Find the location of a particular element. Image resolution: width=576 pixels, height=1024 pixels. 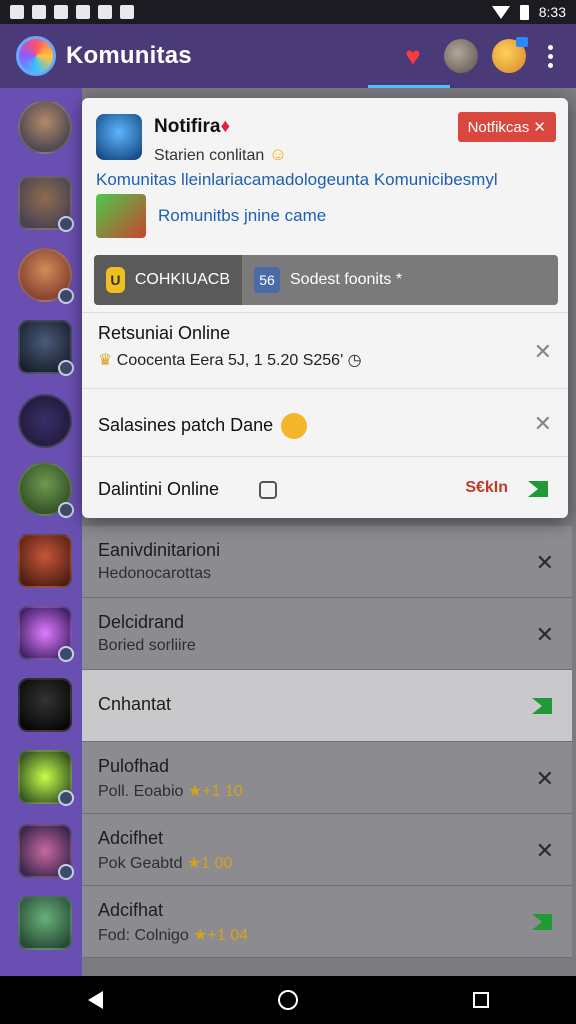

list-item-title: Adcifhet is located at coordinates (131, 838).